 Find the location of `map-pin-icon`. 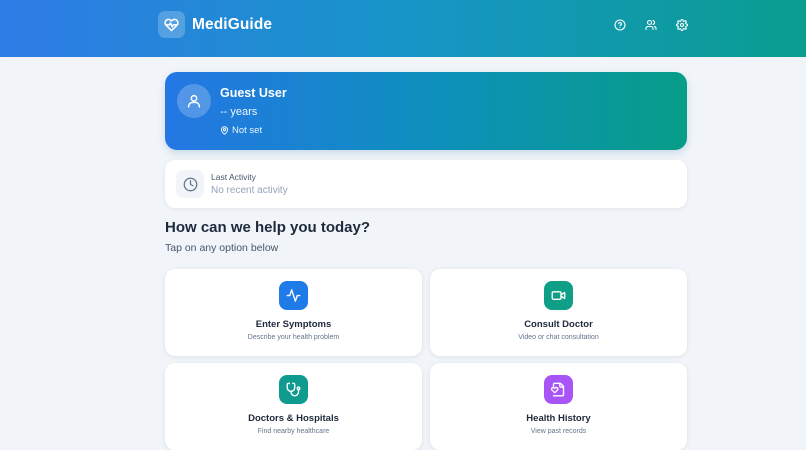

map-pin-icon is located at coordinates (224, 130).